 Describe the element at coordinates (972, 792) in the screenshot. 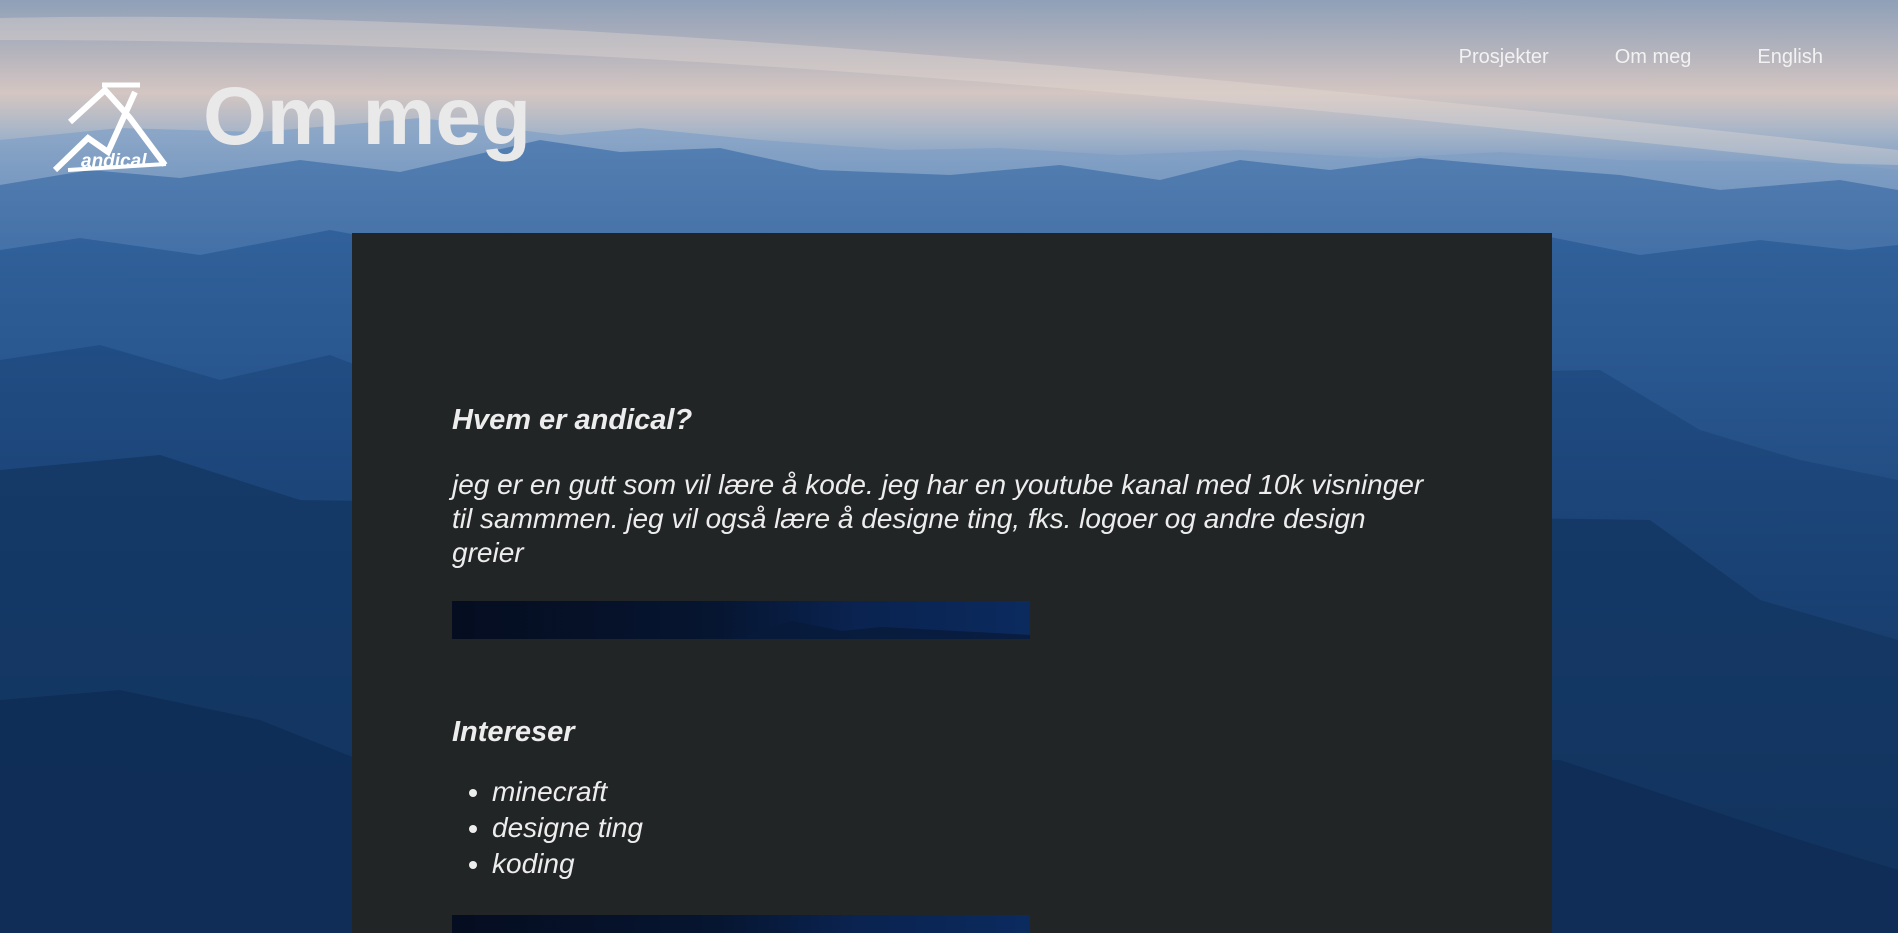

I see `list-item: minecraft` at that location.